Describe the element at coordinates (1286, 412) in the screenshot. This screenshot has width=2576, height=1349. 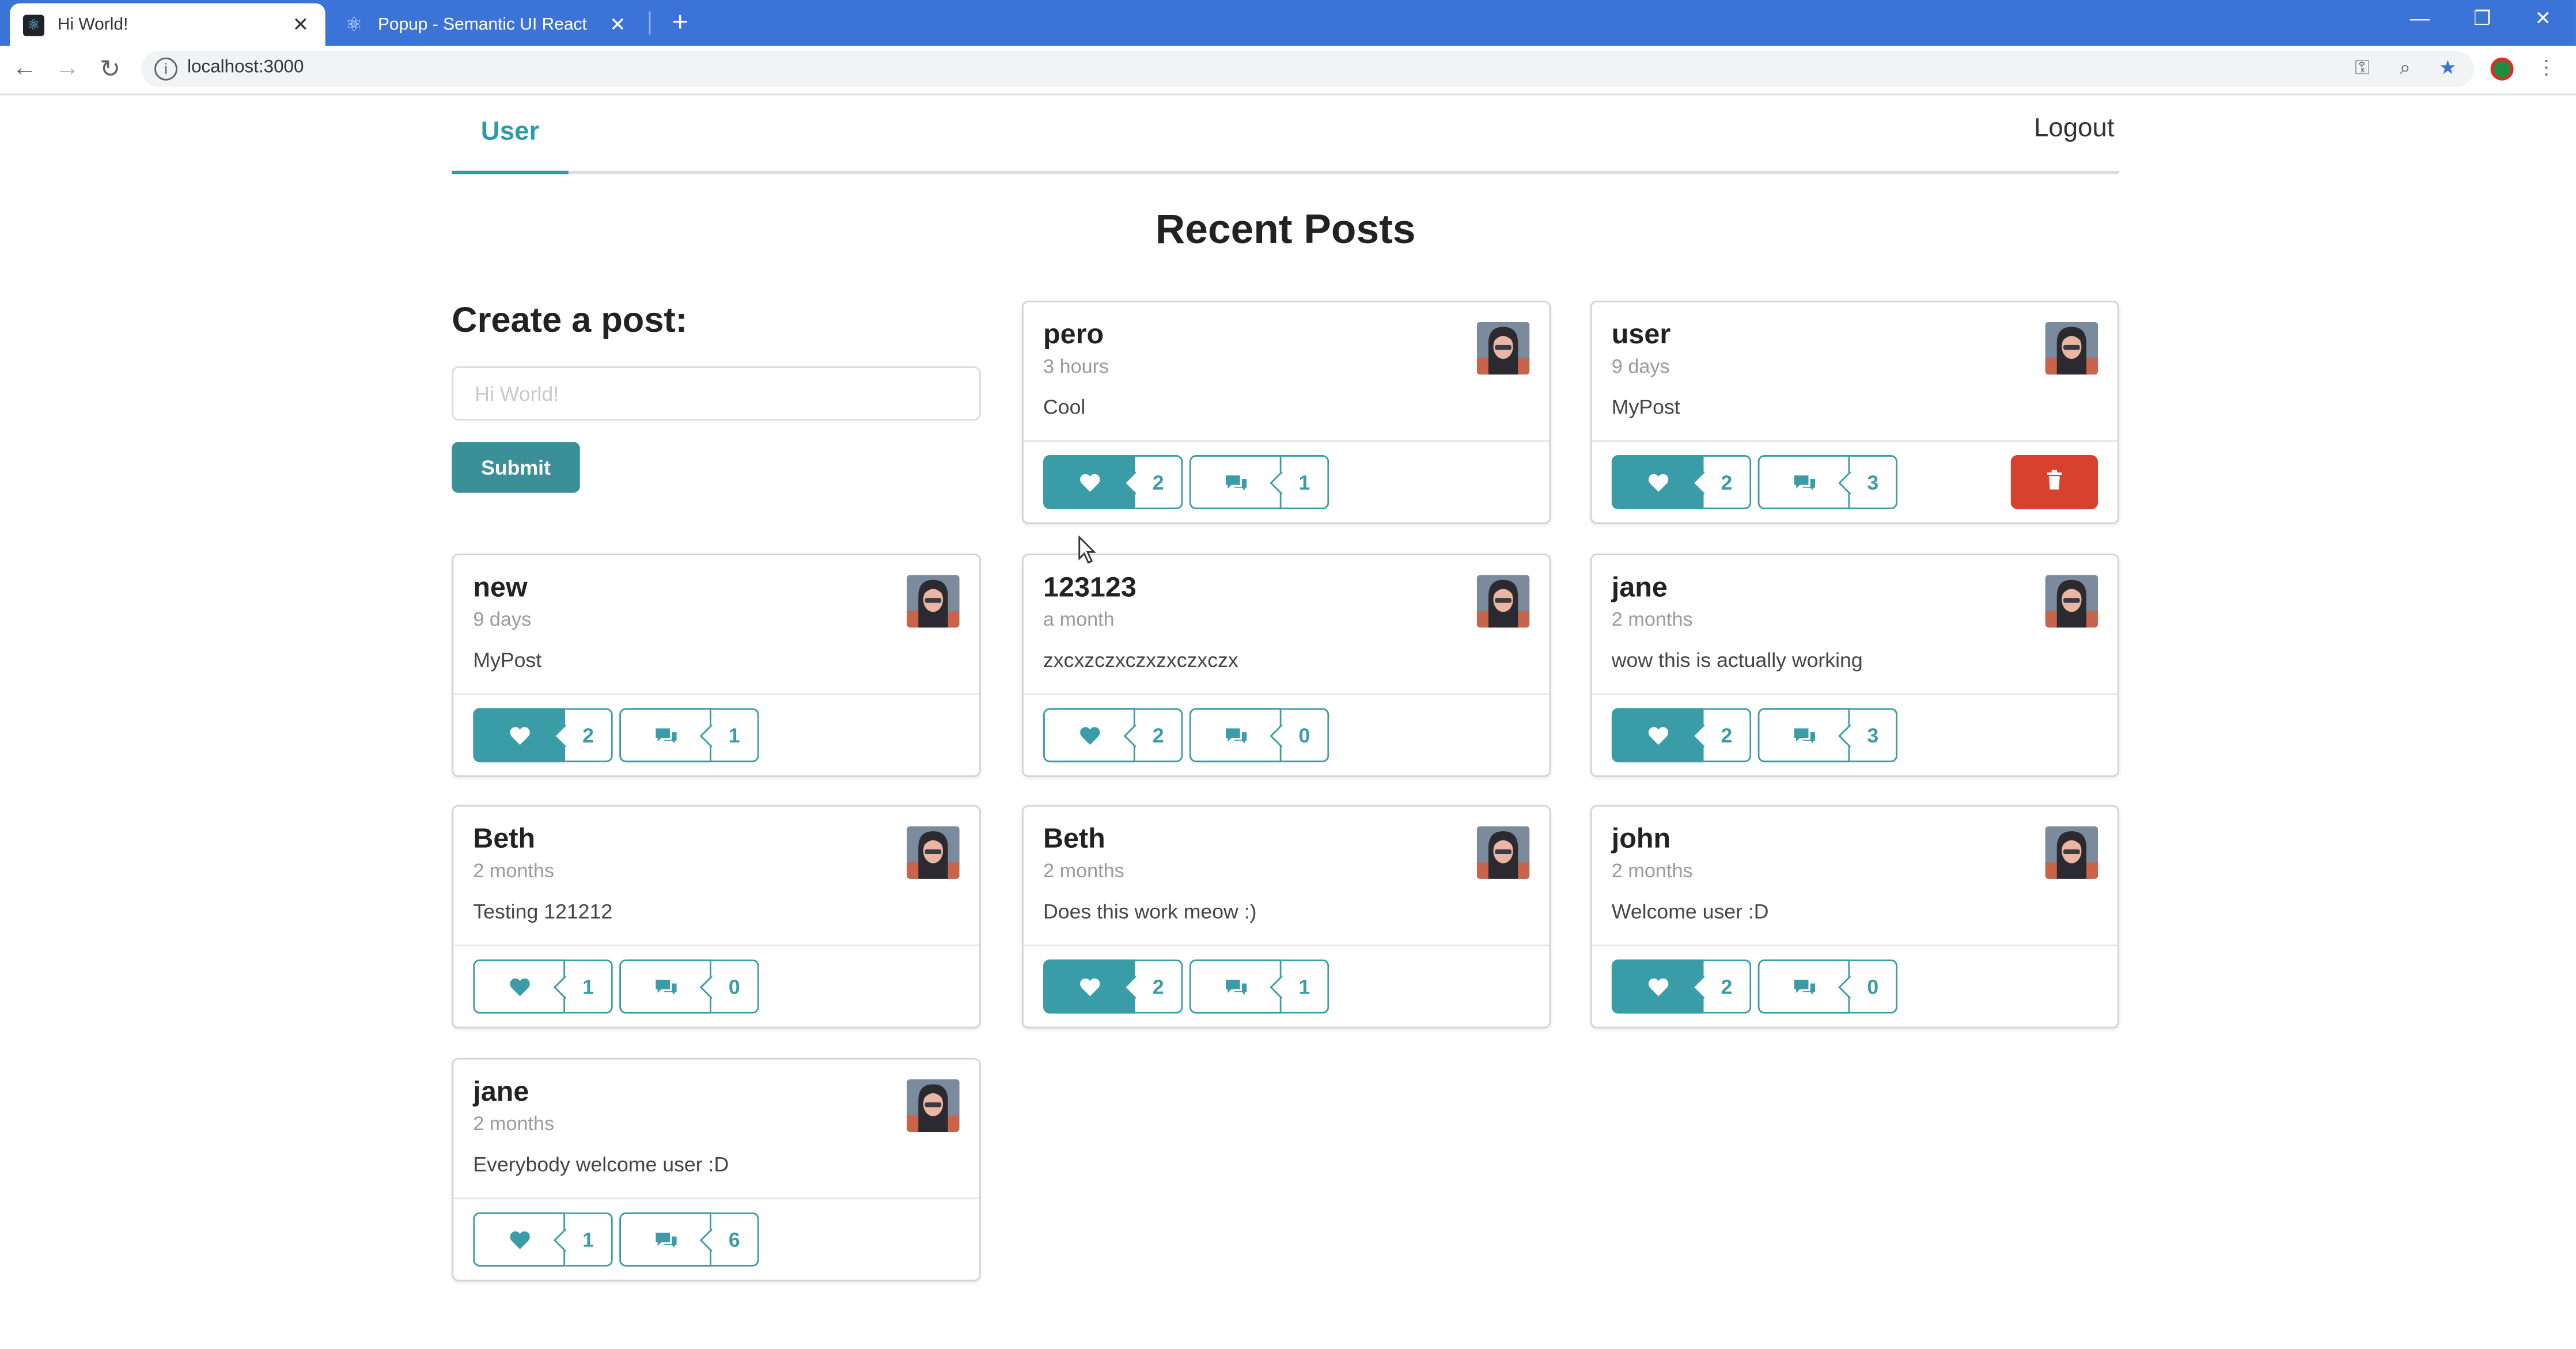
I see `post-card: pero 3 hours Cool 2 1` at that location.